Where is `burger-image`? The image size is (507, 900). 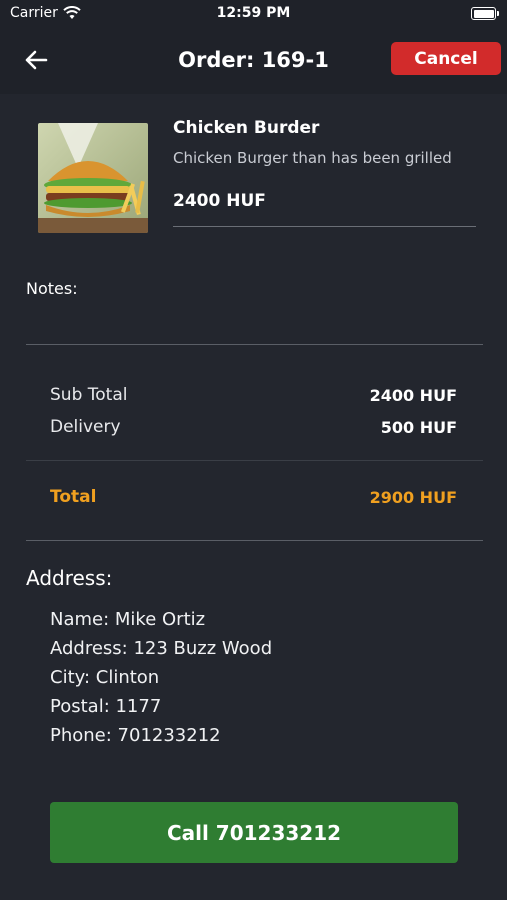 burger-image is located at coordinates (93, 178).